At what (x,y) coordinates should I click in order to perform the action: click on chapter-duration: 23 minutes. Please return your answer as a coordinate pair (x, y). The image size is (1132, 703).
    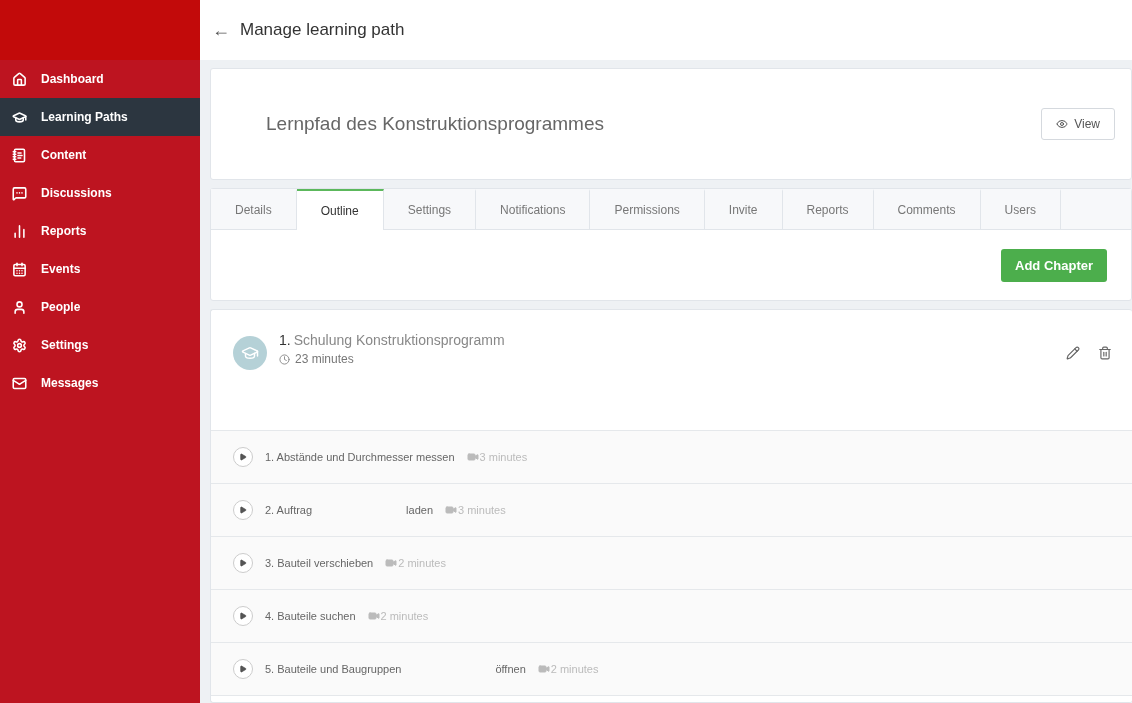
    Looking at the image, I should click on (324, 359).